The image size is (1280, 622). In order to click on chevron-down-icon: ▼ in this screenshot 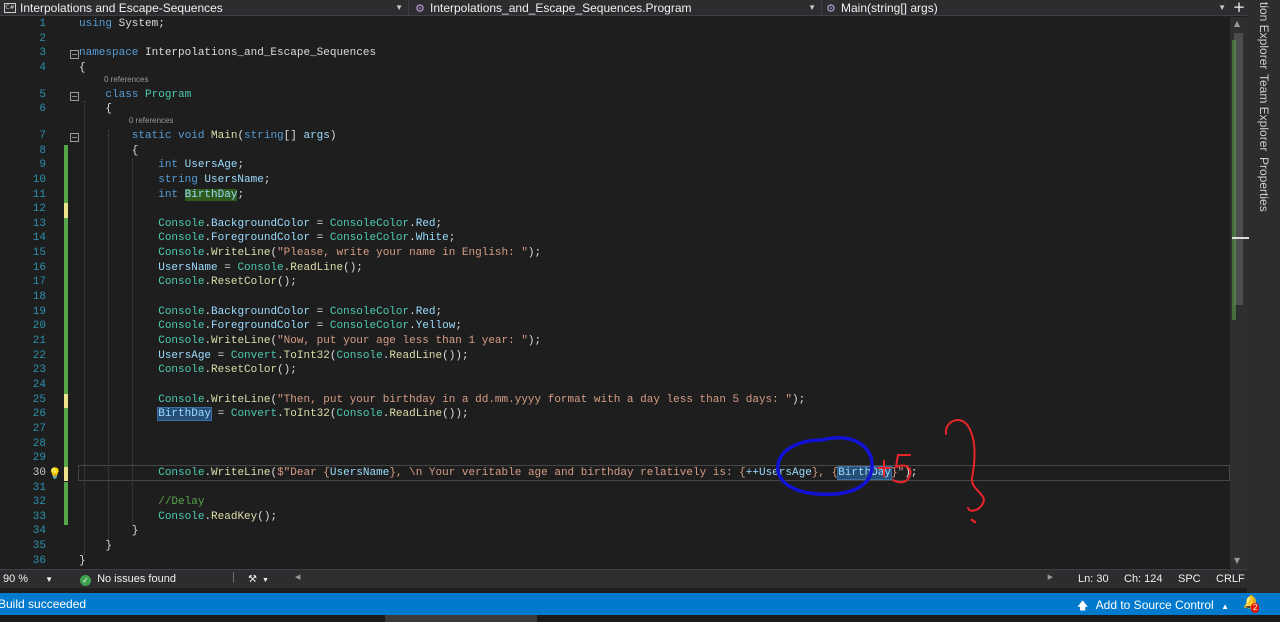, I will do `click(1222, 7)`.